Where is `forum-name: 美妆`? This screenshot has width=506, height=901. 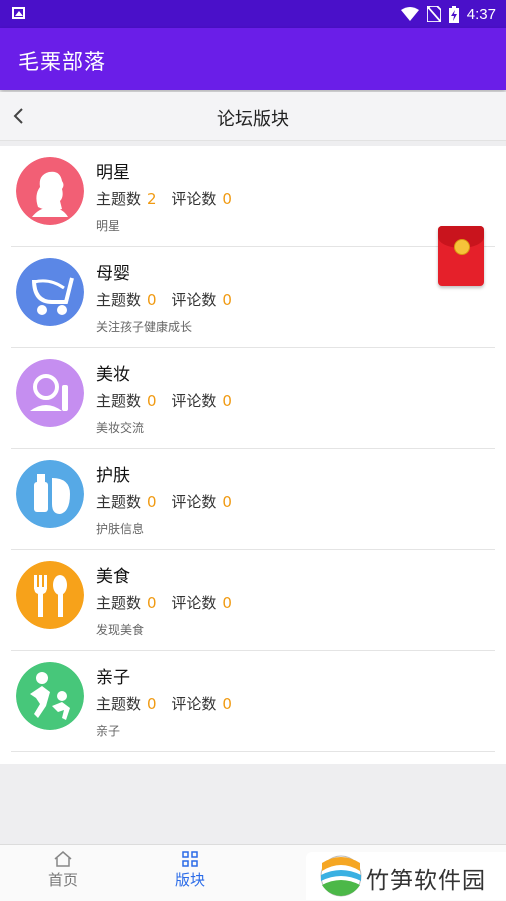
forum-name: 美妆 is located at coordinates (113, 375).